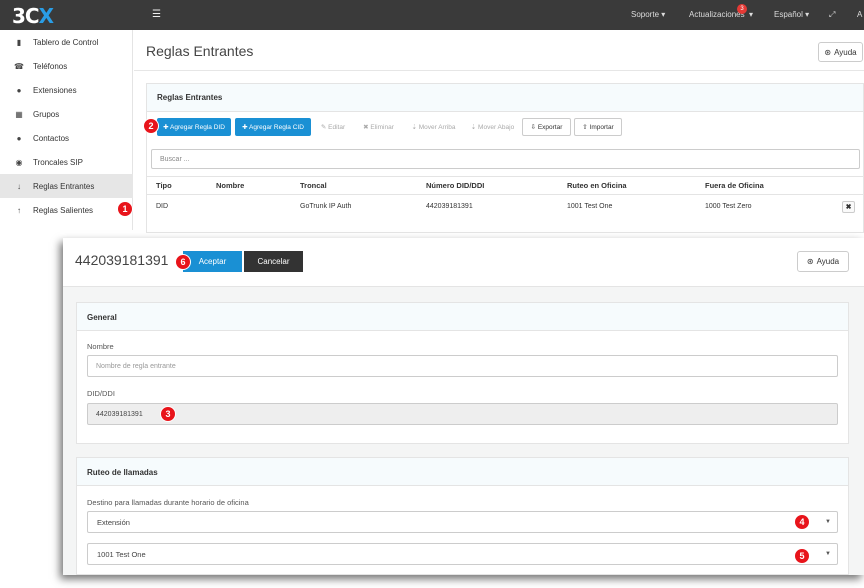 The height and width of the screenshot is (588, 864). What do you see at coordinates (19, 90) in the screenshot?
I see `user-icon: ●` at bounding box center [19, 90].